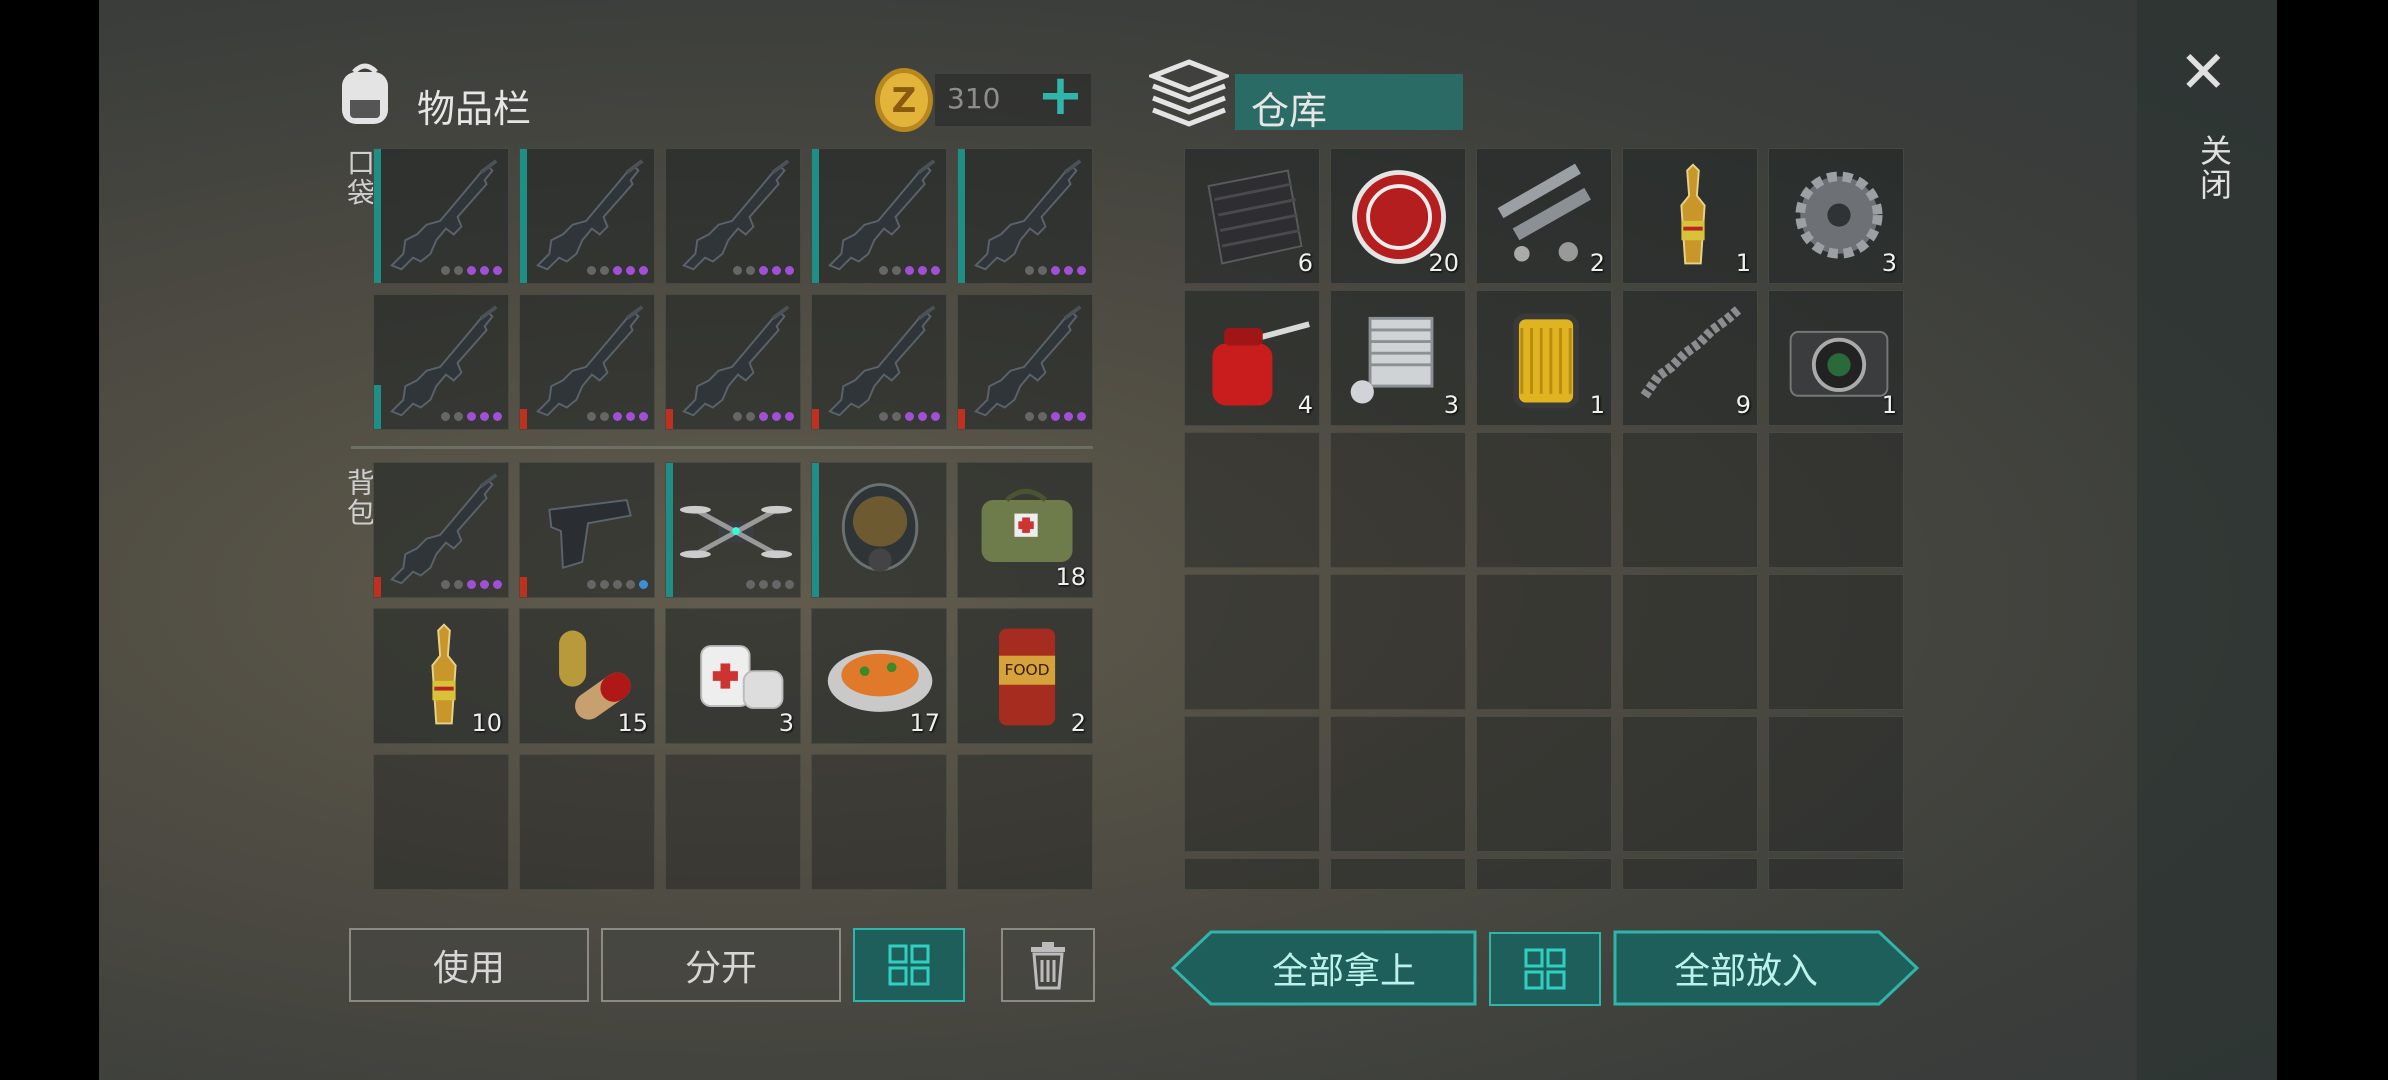  What do you see at coordinates (1544, 216) in the screenshot?
I see `storage-slot: 2` at bounding box center [1544, 216].